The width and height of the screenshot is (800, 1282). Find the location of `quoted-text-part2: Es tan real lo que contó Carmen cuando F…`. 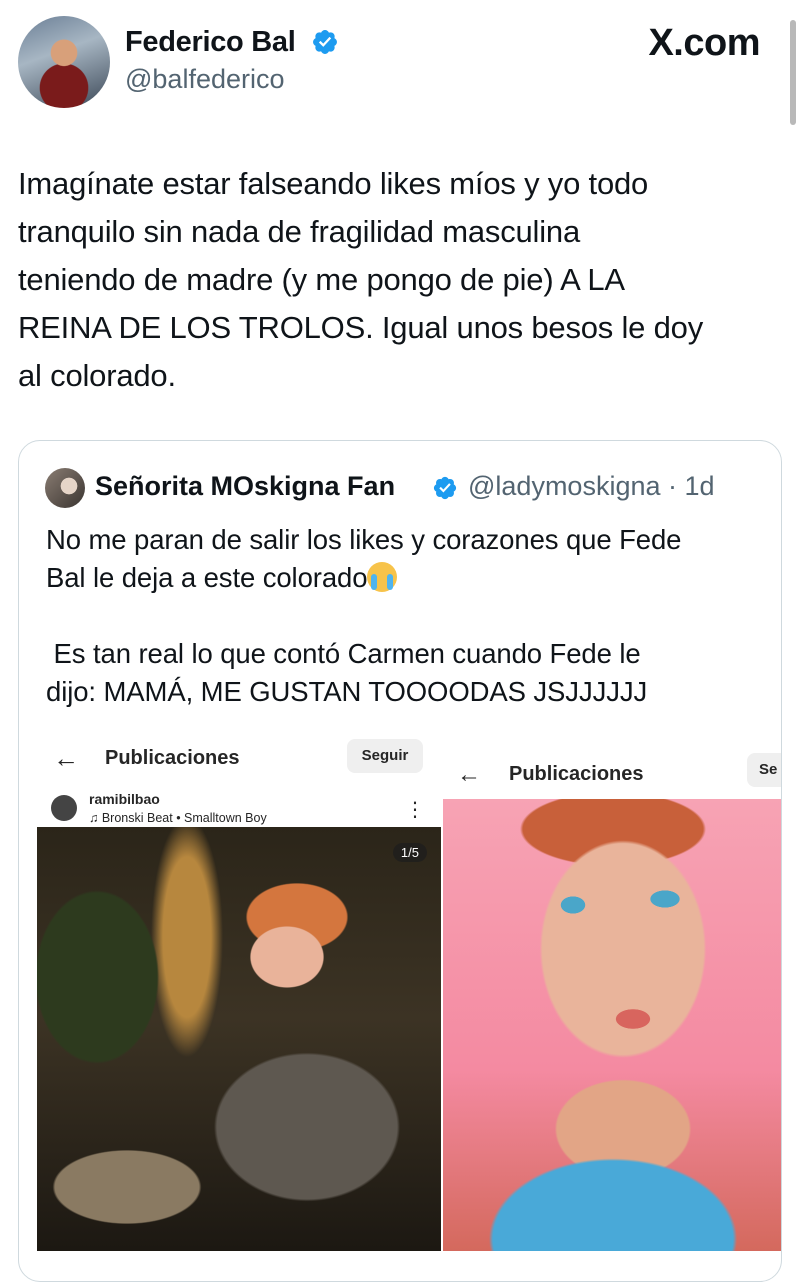

quoted-text-part2: Es tan real lo que contó Carmen cuando F… is located at coordinates (347, 672).